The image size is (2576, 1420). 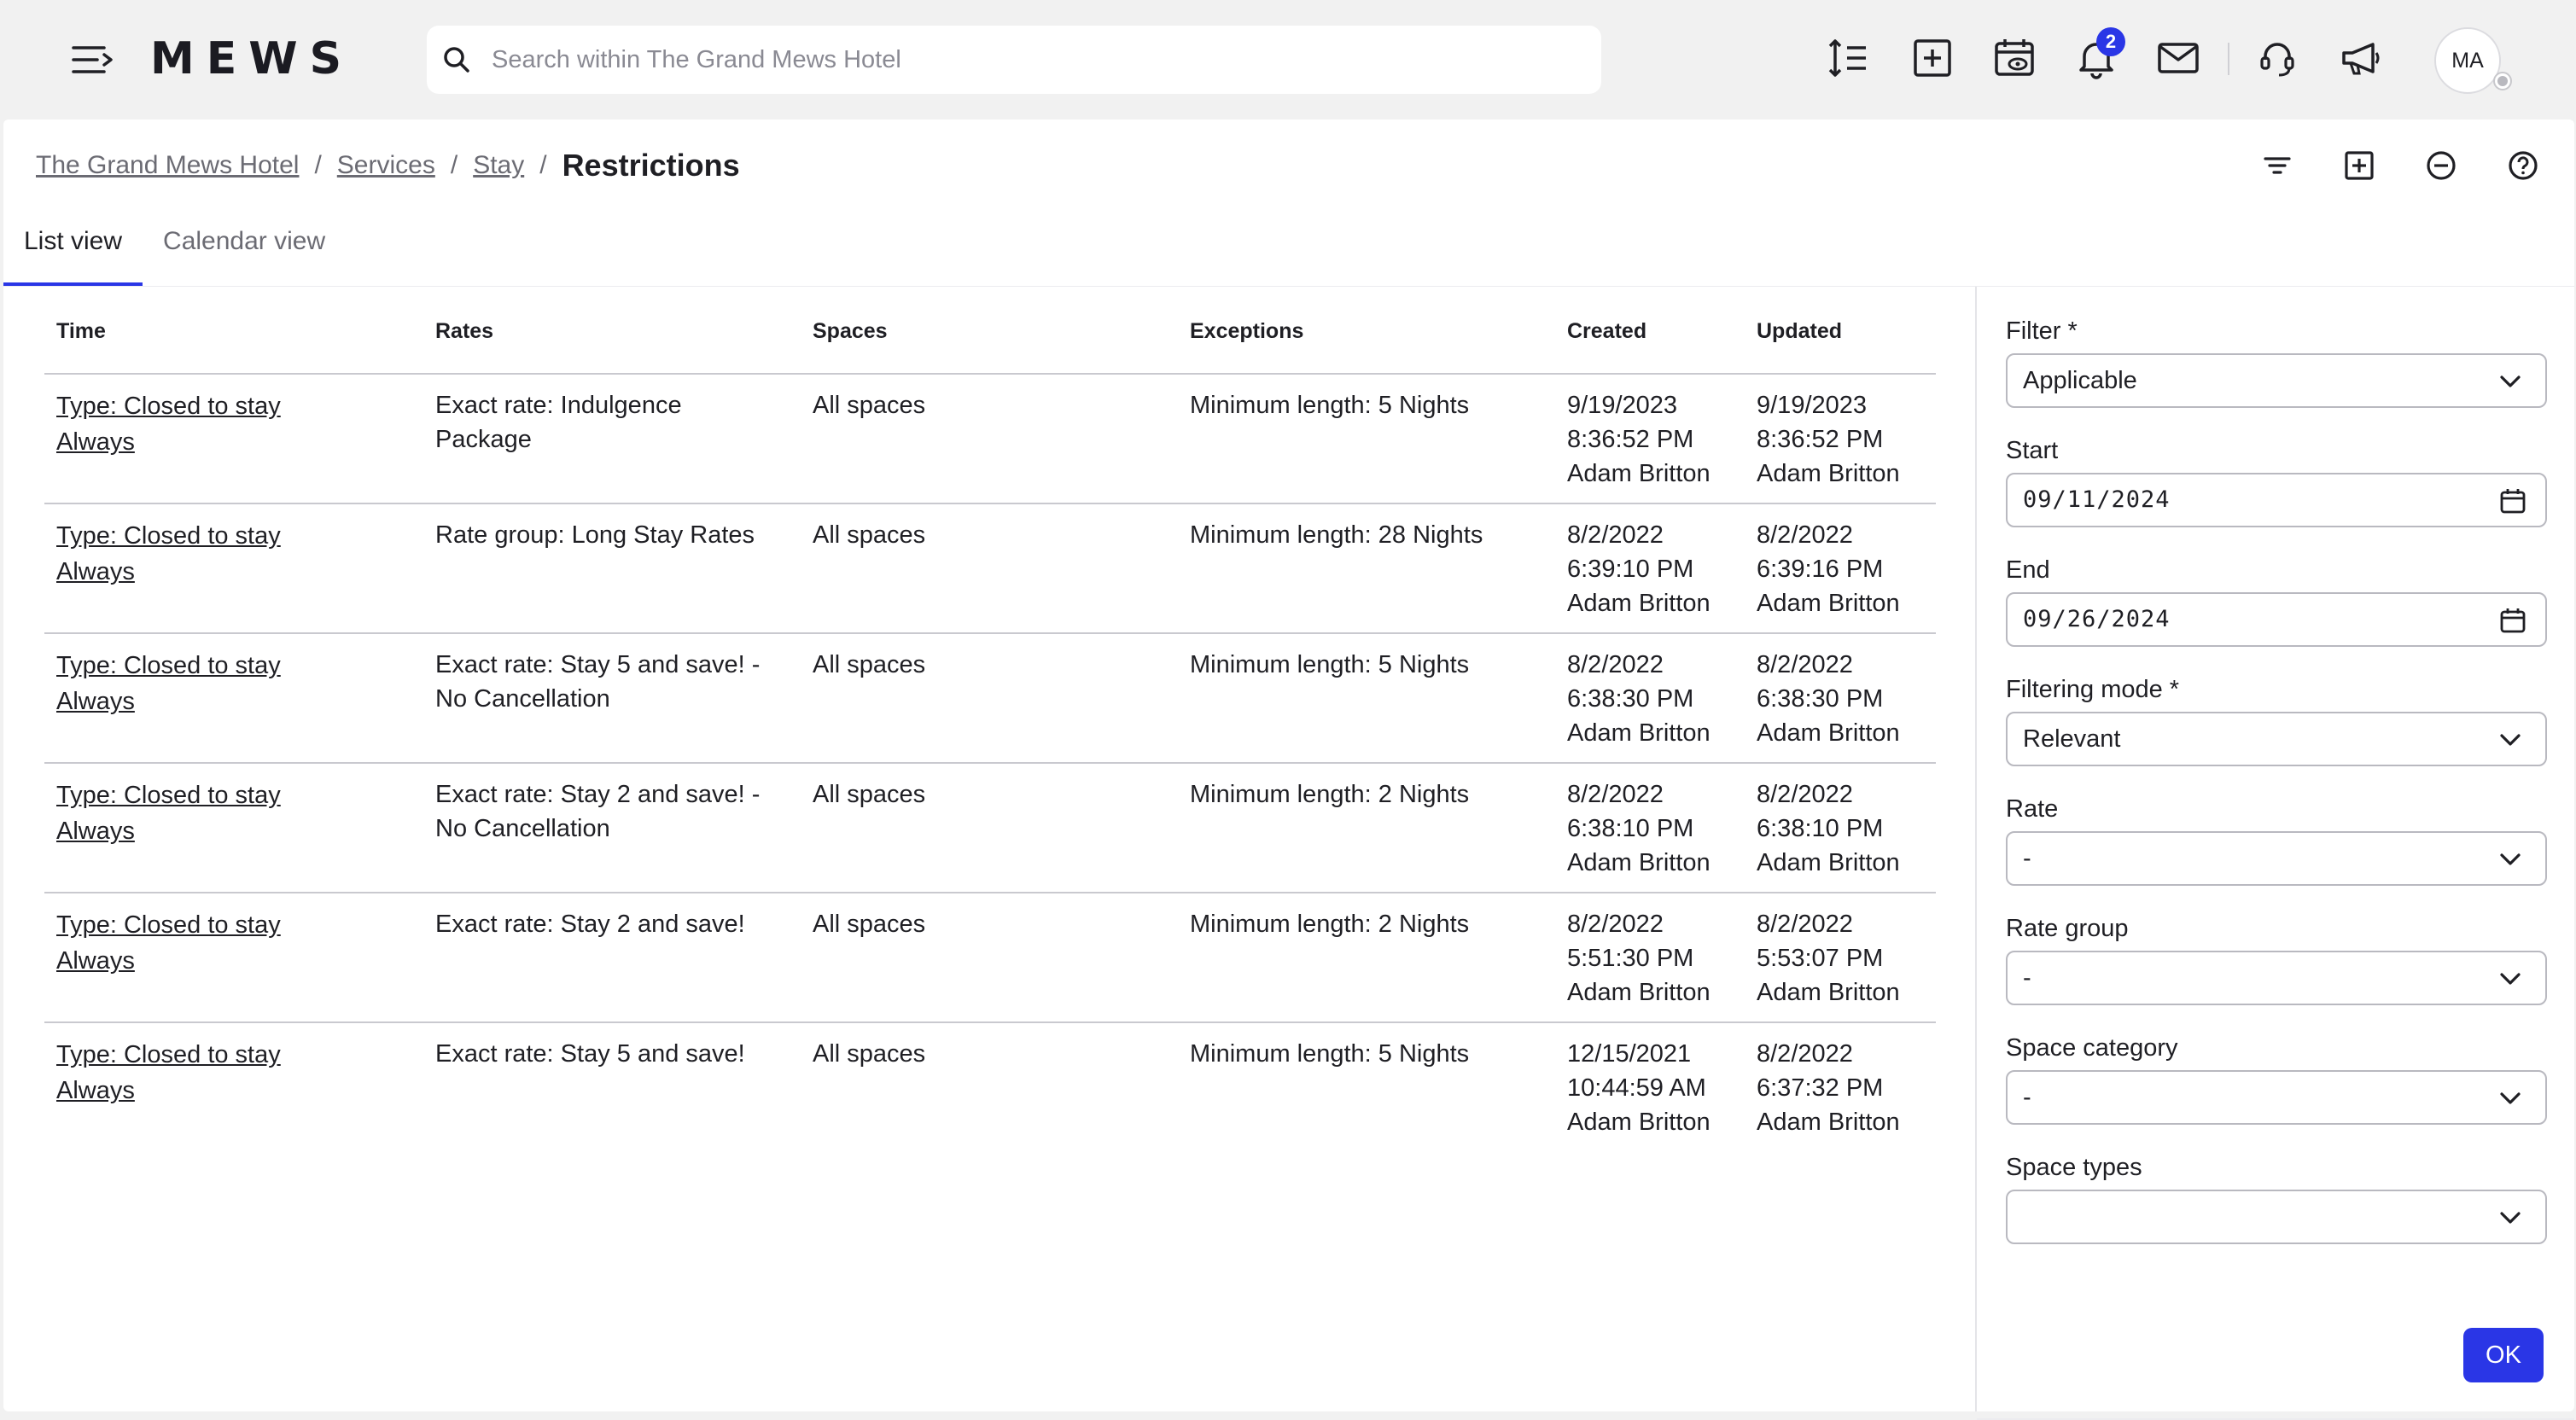 I want to click on cell-exceptions: Minimum length: 2 Nights, so click(x=1366, y=958).